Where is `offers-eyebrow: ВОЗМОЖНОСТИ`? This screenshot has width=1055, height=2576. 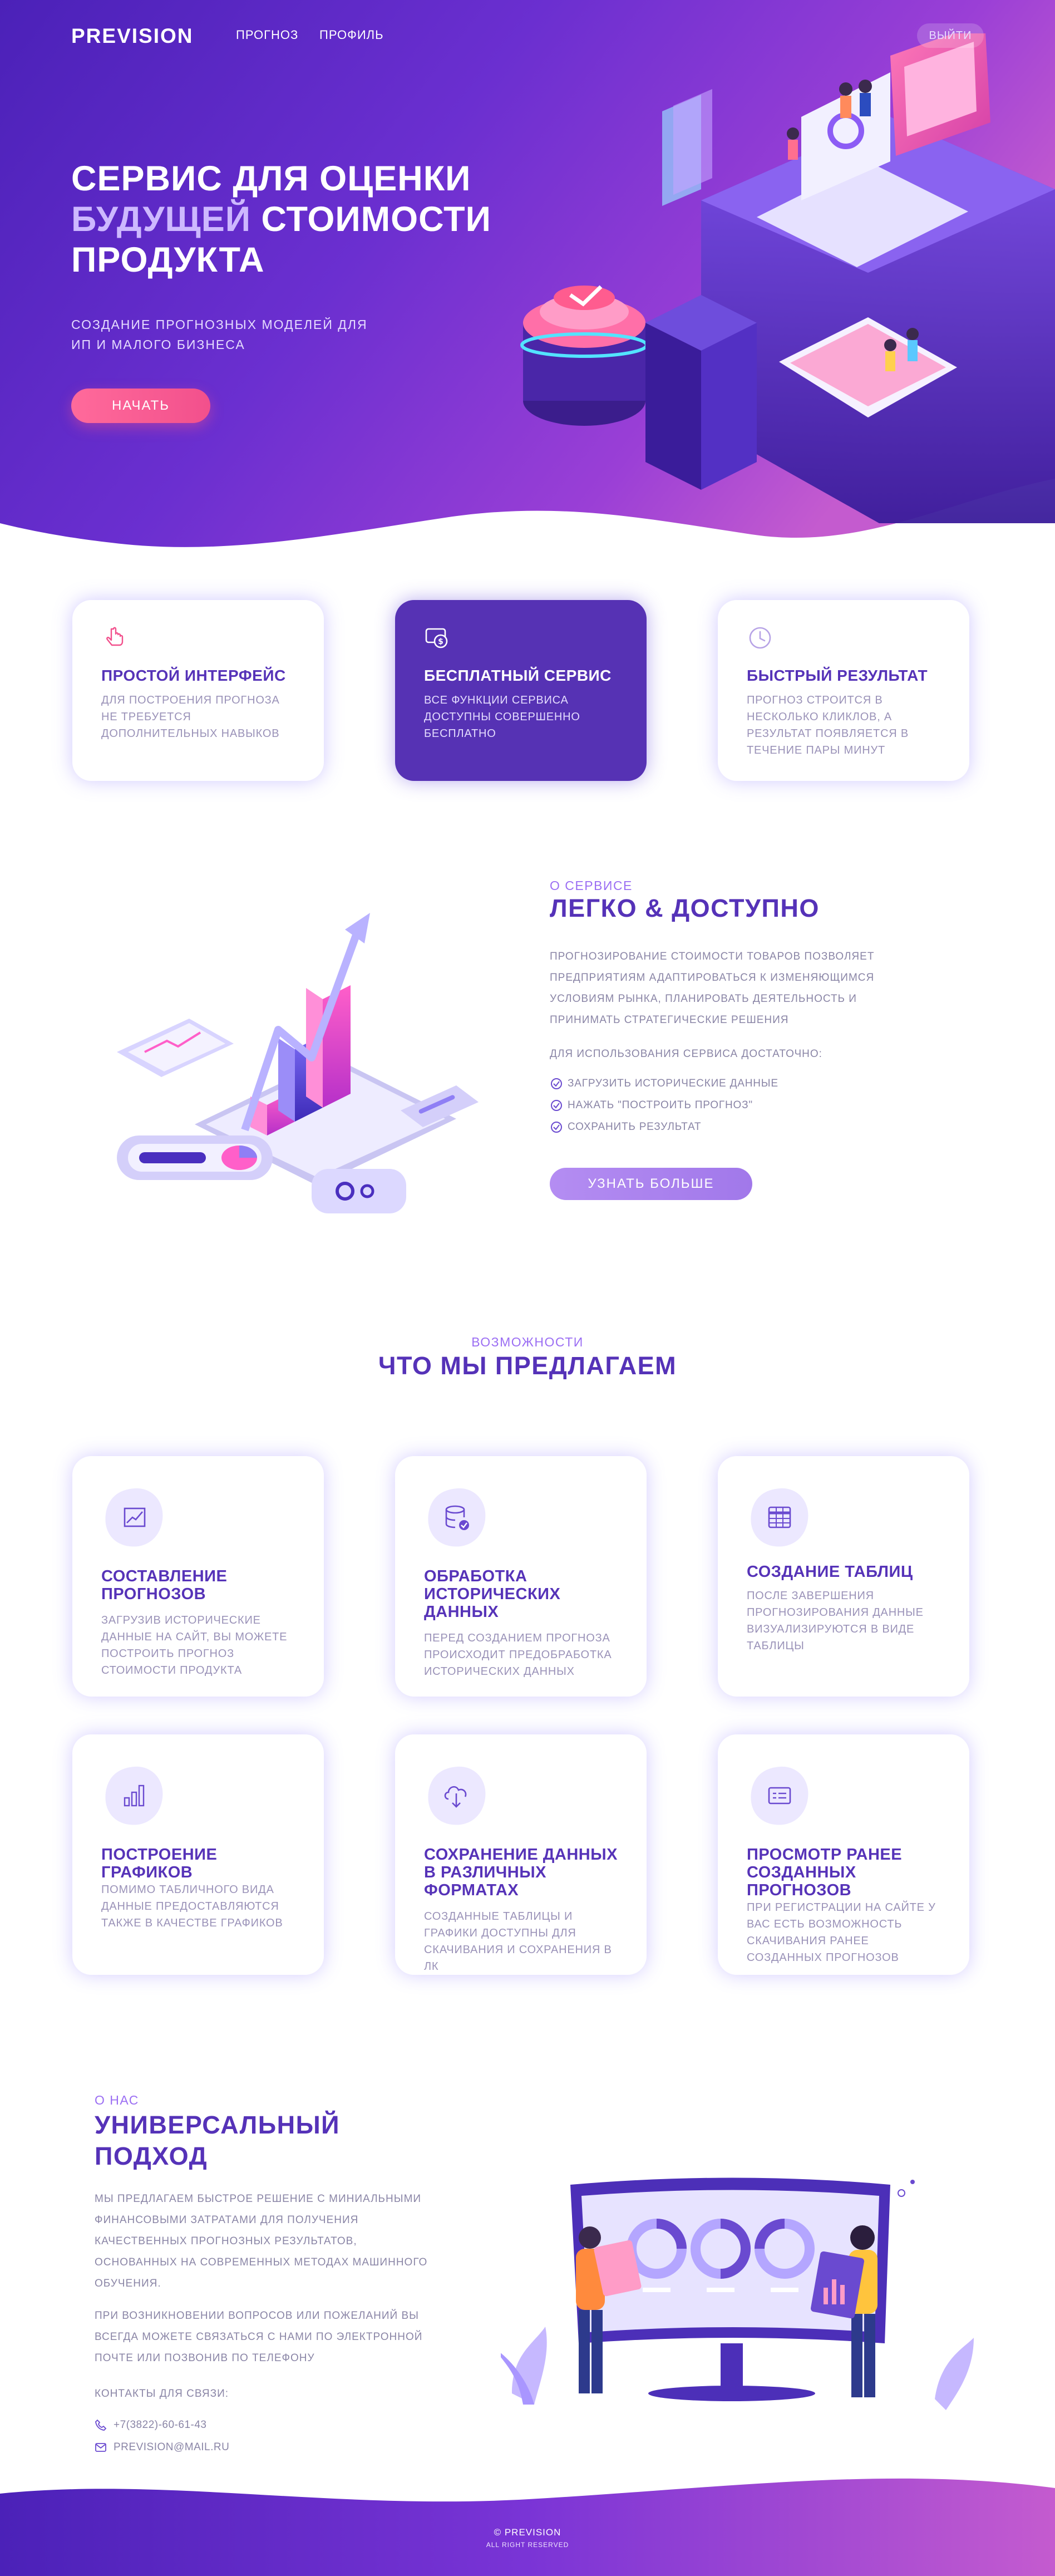 offers-eyebrow: ВОЗМОЖНОСТИ is located at coordinates (527, 1342).